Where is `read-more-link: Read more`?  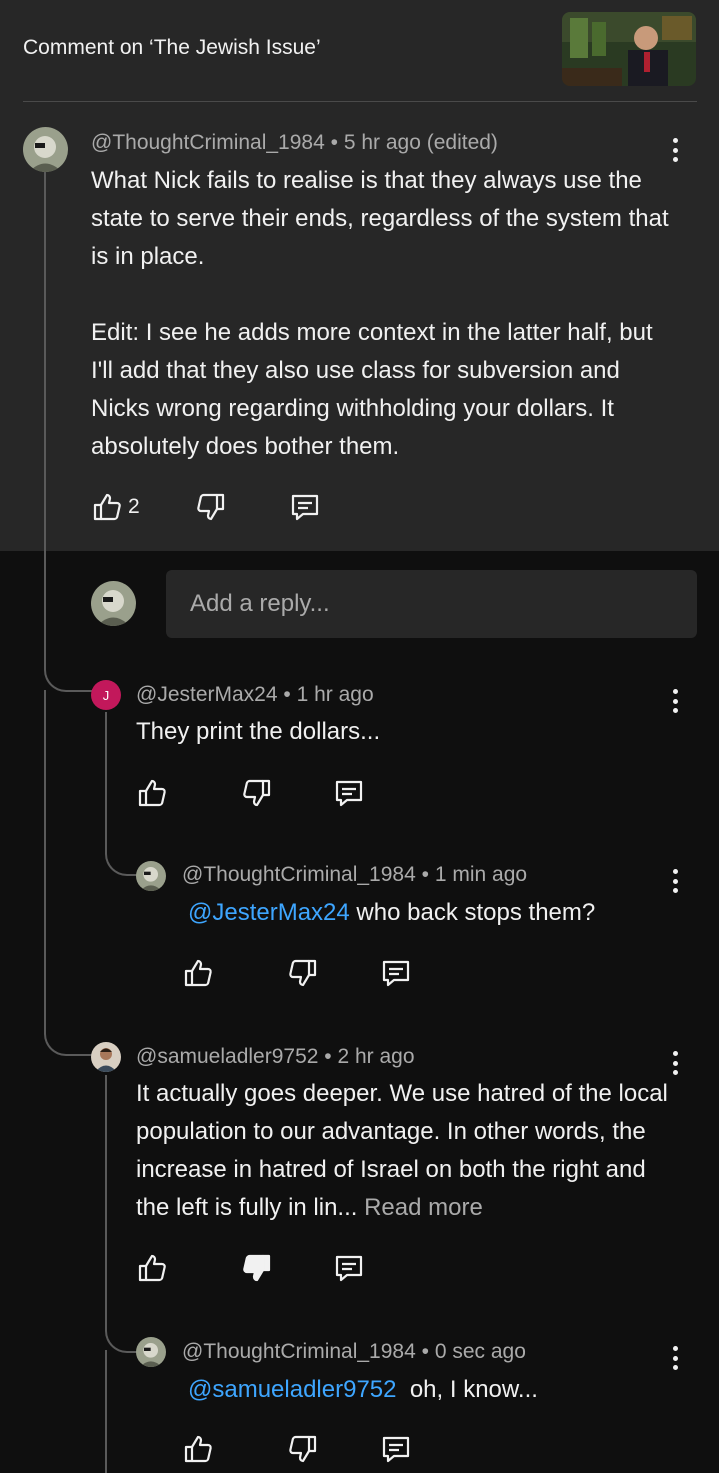
read-more-link: Read more is located at coordinates (423, 1207).